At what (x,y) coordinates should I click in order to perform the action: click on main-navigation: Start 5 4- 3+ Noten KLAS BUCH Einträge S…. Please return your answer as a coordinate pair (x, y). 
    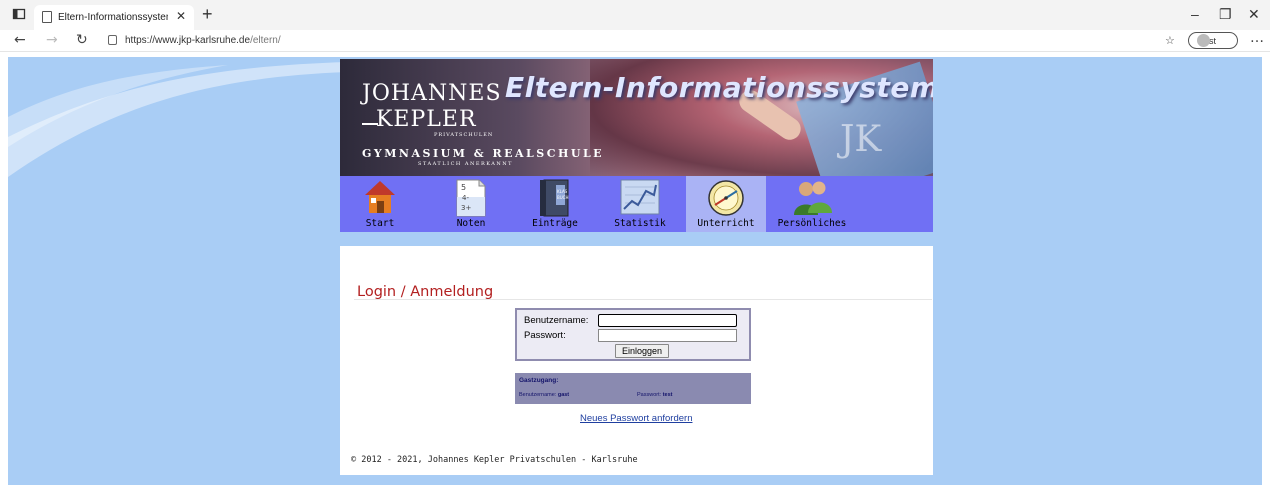
    Looking at the image, I should click on (636, 204).